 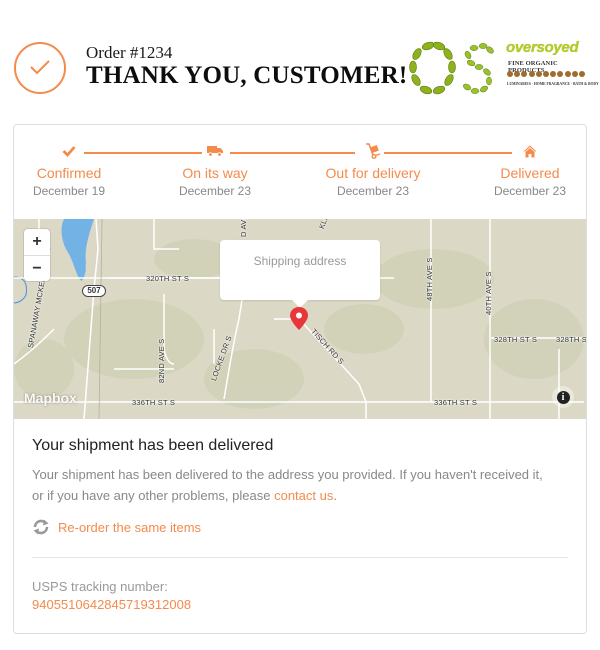 I want to click on logo-os-mark-icon, so click(x=451, y=68).